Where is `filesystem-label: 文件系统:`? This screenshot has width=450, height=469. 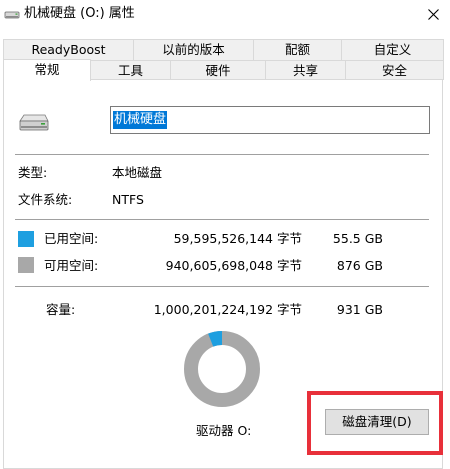 filesystem-label: 文件系统: is located at coordinates (45, 199).